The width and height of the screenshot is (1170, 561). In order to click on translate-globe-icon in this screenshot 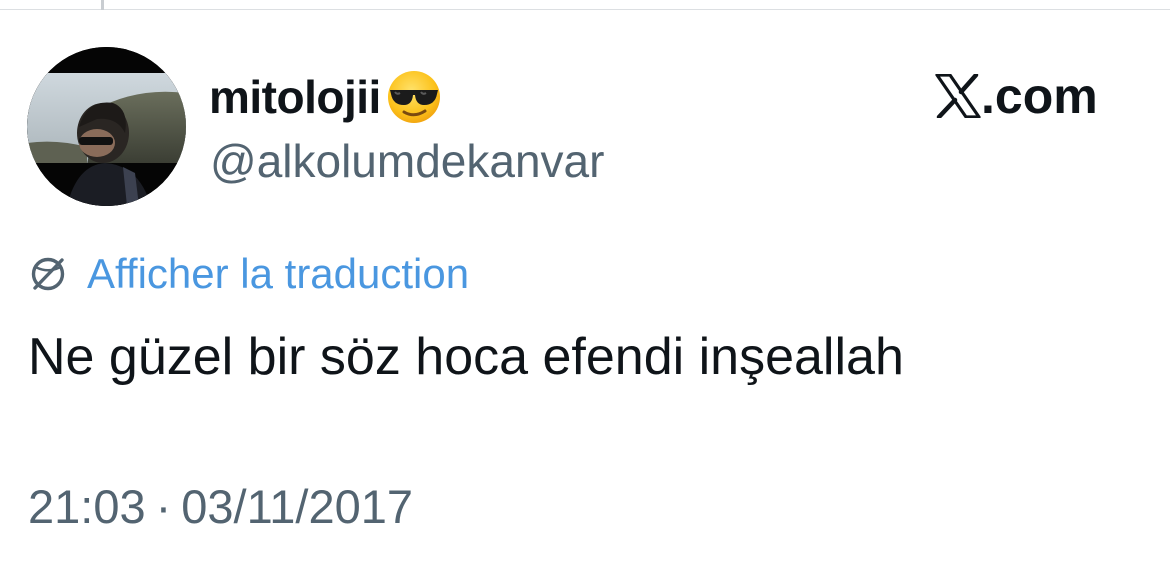, I will do `click(48, 274)`.